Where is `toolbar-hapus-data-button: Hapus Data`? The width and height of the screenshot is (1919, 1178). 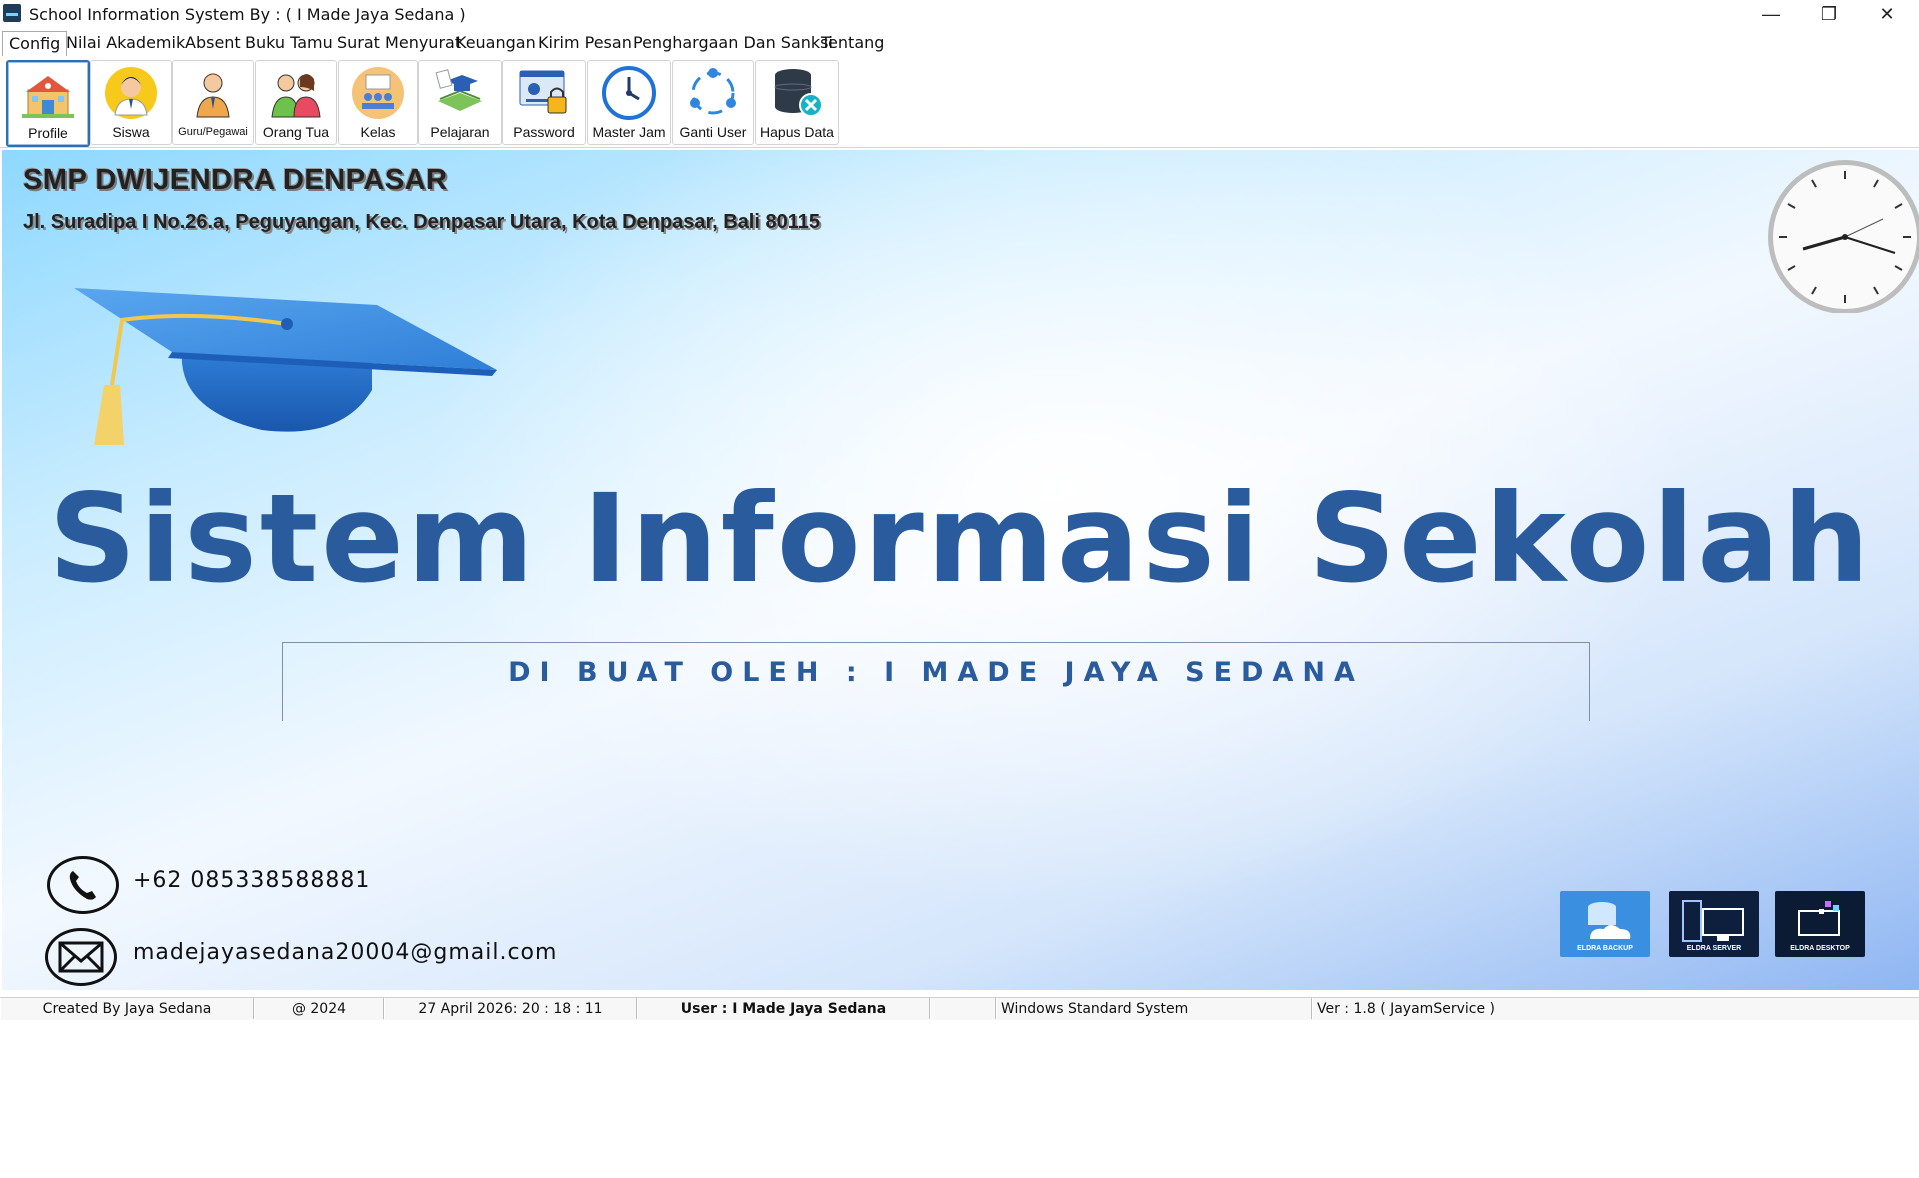
toolbar-hapus-data-button: Hapus Data is located at coordinates (797, 102).